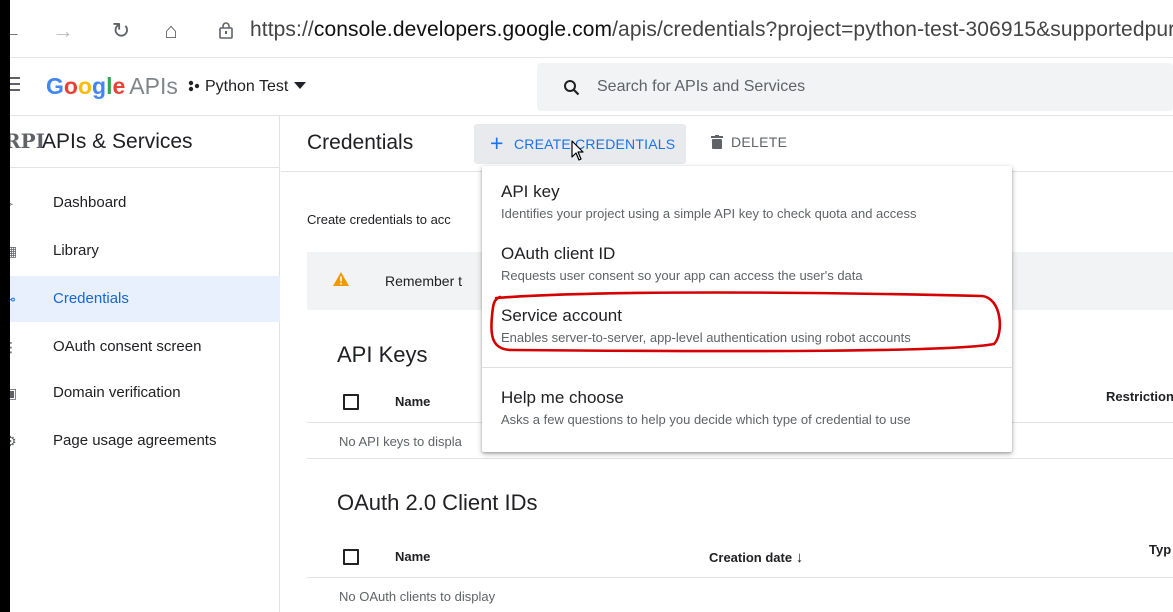 The image size is (1173, 612). What do you see at coordinates (15, 299) in the screenshot?
I see `key-icon: ⊸` at bounding box center [15, 299].